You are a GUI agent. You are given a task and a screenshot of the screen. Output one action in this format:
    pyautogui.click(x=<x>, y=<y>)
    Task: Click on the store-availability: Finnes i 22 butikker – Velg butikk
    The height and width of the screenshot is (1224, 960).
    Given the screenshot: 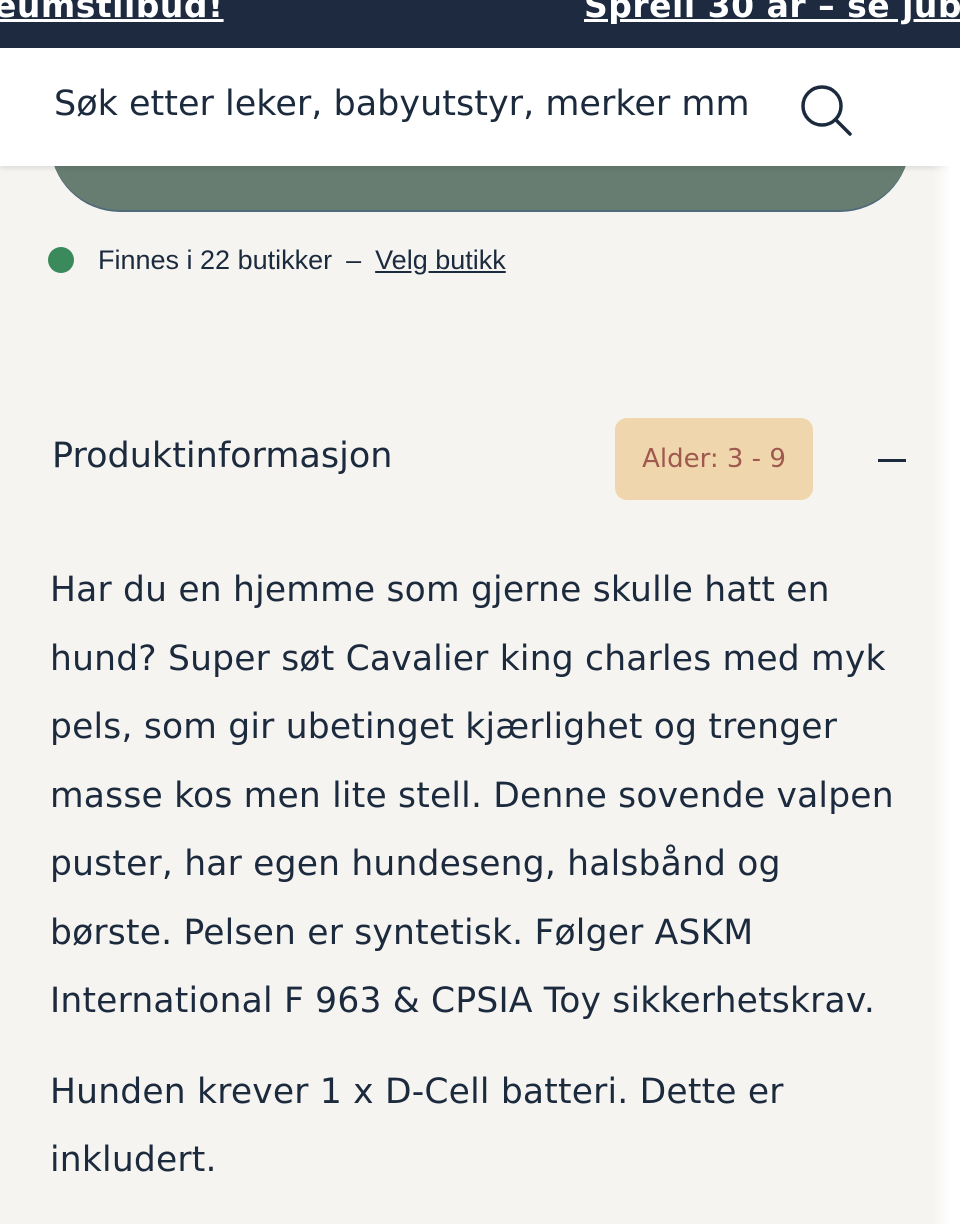 What is the action you would take?
    pyautogui.click(x=277, y=260)
    